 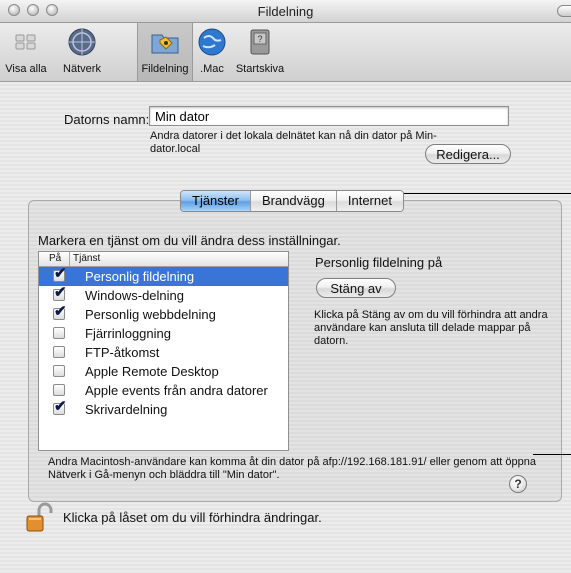 I want to click on help-button: ?, so click(x=518, y=484).